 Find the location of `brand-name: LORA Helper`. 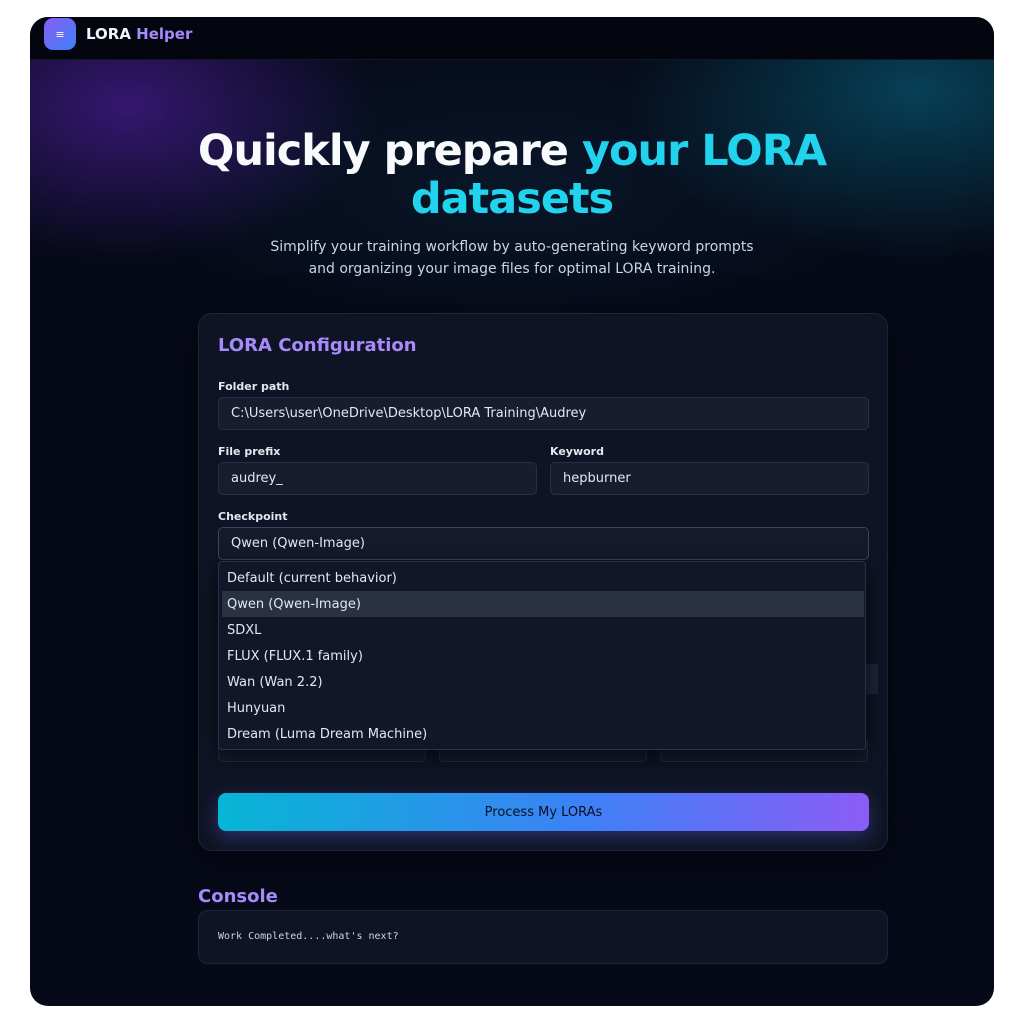

brand-name: LORA Helper is located at coordinates (139, 34).